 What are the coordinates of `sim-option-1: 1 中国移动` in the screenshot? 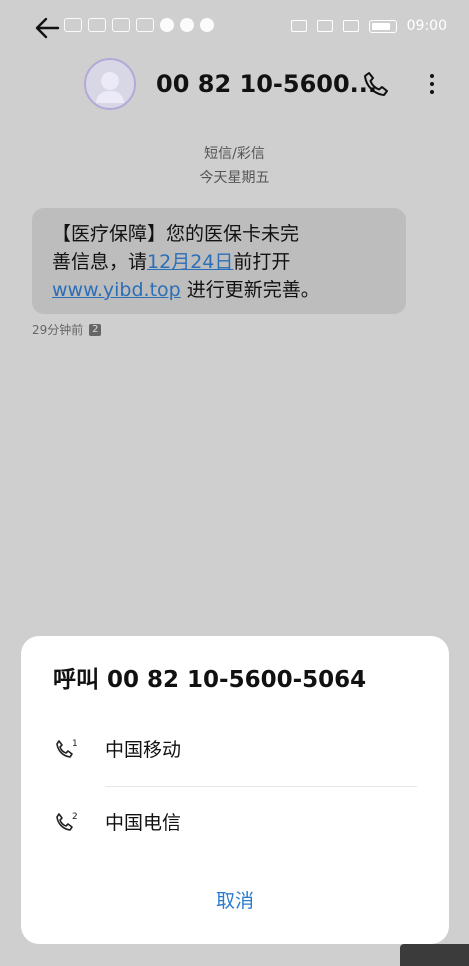 It's located at (235, 748).